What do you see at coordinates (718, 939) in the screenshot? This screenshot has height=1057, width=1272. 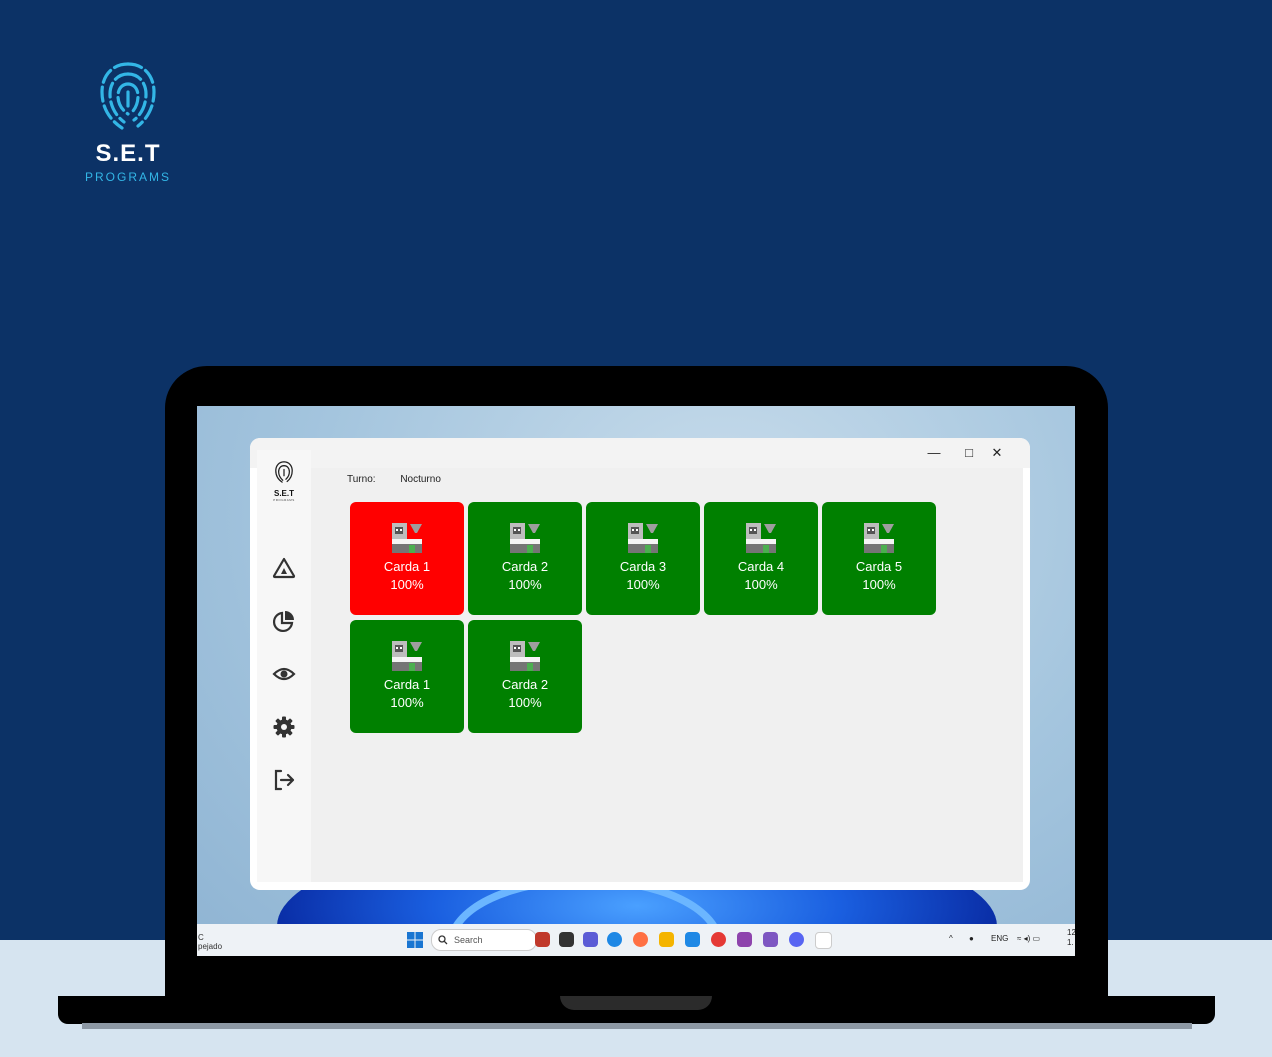 I see `chrome-icon` at bounding box center [718, 939].